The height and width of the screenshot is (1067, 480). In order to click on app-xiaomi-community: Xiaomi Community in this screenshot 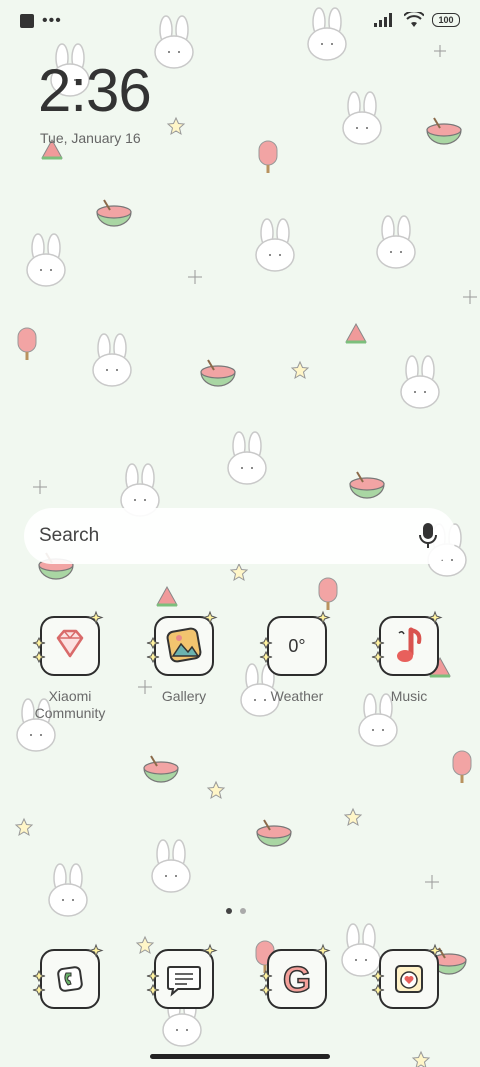, I will do `click(70, 666)`.